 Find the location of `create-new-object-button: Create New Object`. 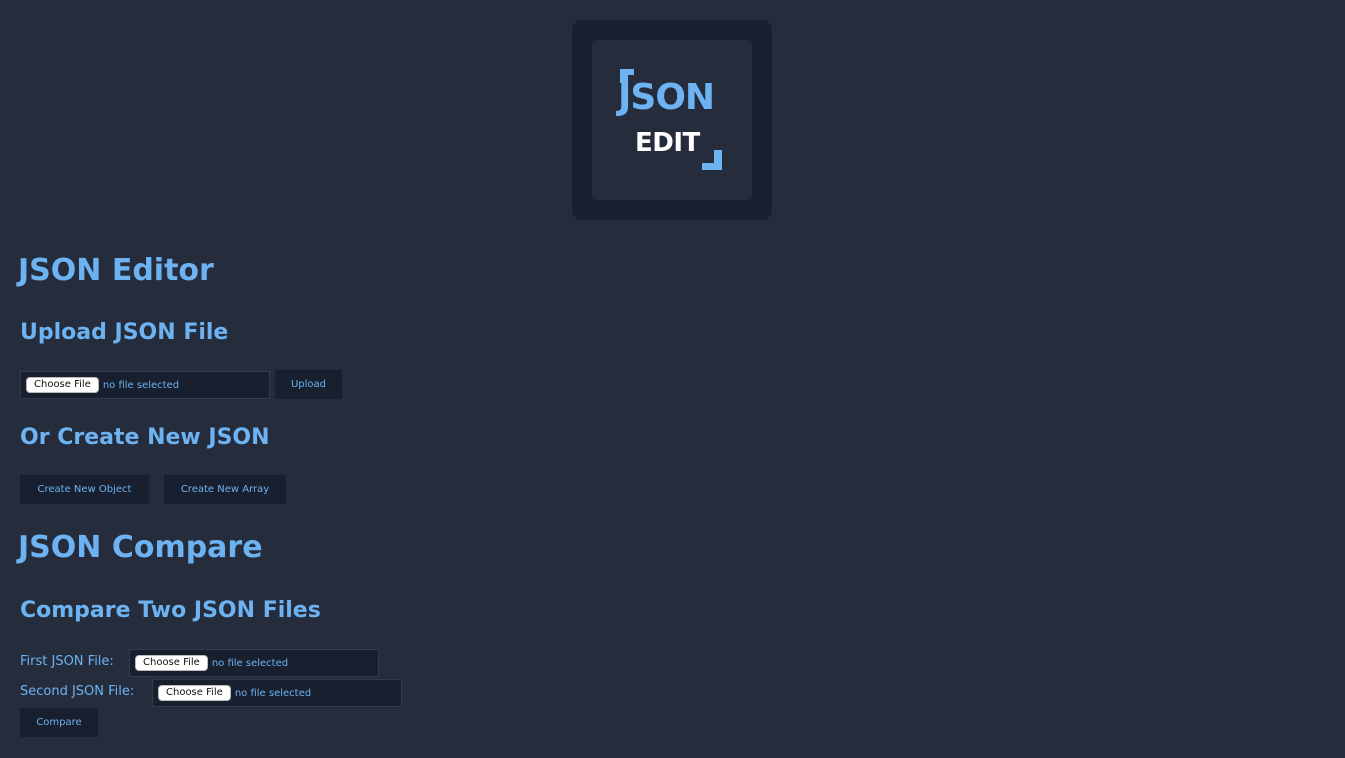

create-new-object-button: Create New Object is located at coordinates (84, 489).